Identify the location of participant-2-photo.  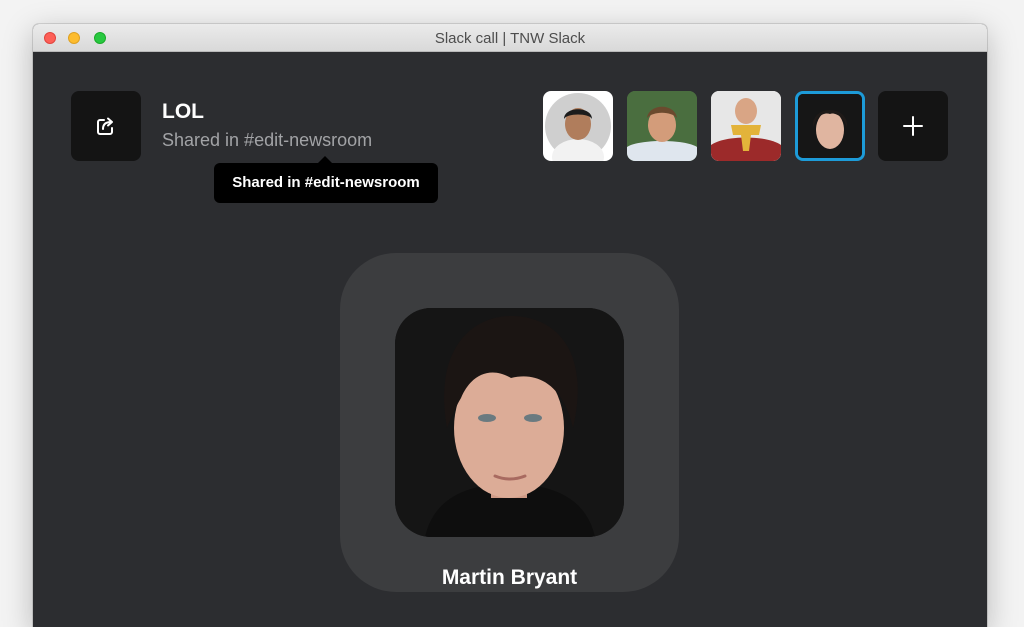
(662, 126).